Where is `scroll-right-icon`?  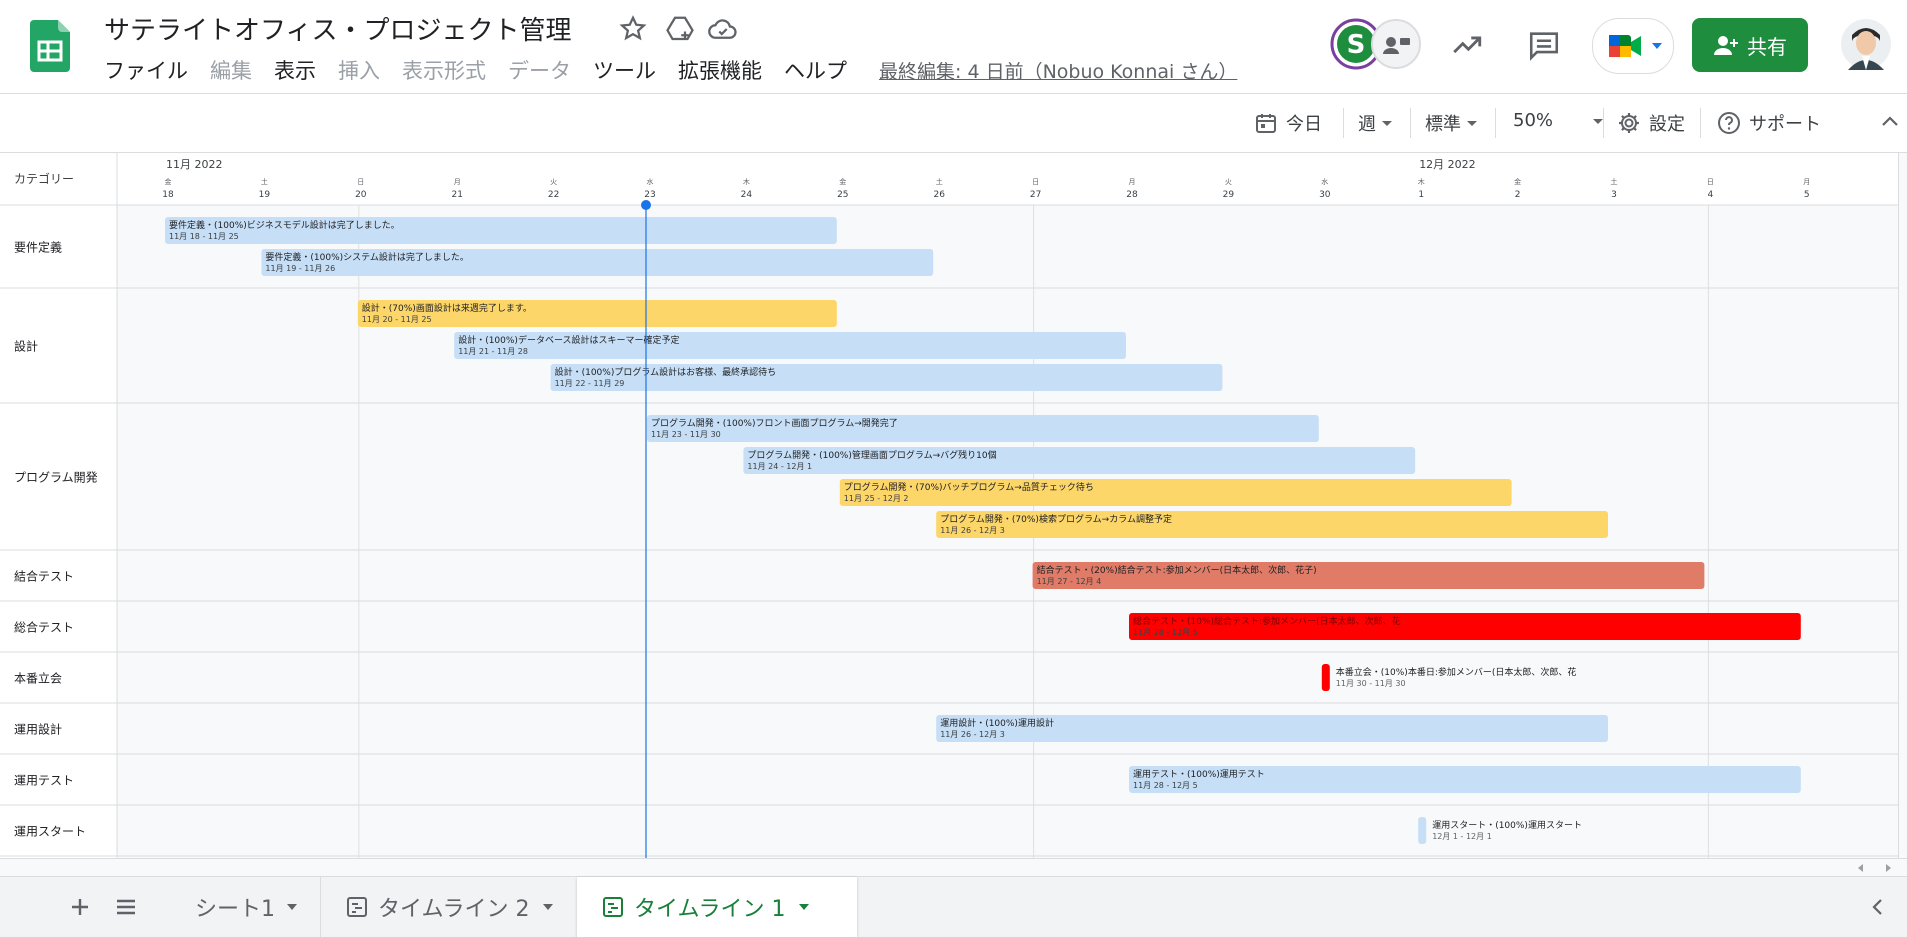 scroll-right-icon is located at coordinates (1888, 868).